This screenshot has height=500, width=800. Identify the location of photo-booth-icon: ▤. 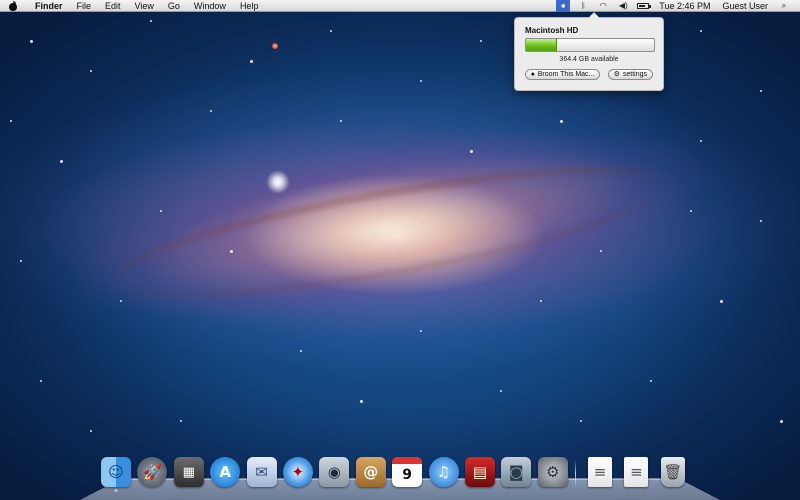
(479, 472).